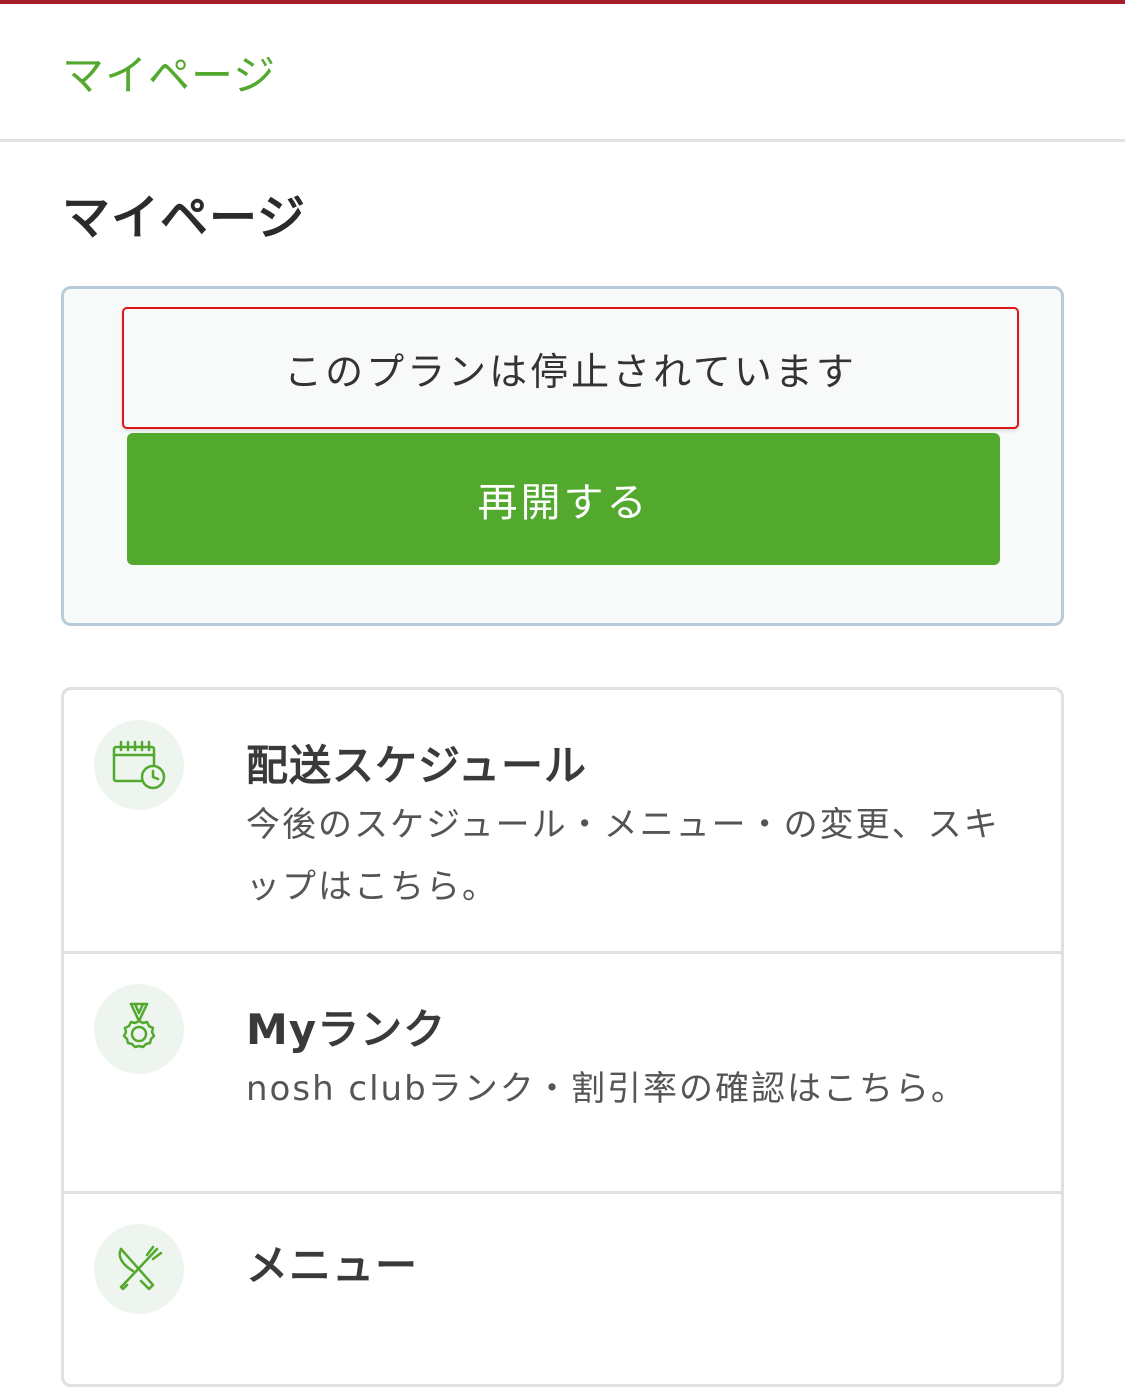 The width and height of the screenshot is (1125, 1387). I want to click on menu-item-menu: メニュー, so click(562, 1289).